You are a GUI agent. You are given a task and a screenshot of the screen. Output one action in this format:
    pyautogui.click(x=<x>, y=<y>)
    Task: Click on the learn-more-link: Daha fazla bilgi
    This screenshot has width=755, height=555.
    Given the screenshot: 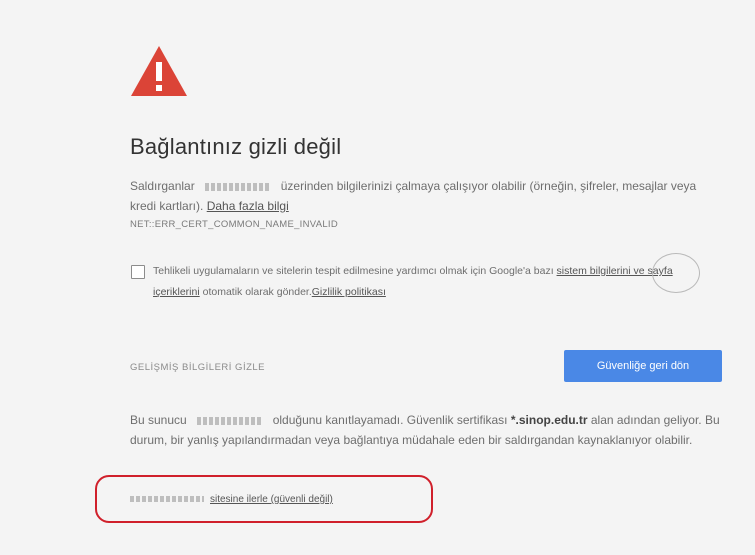 What is the action you would take?
    pyautogui.click(x=248, y=206)
    